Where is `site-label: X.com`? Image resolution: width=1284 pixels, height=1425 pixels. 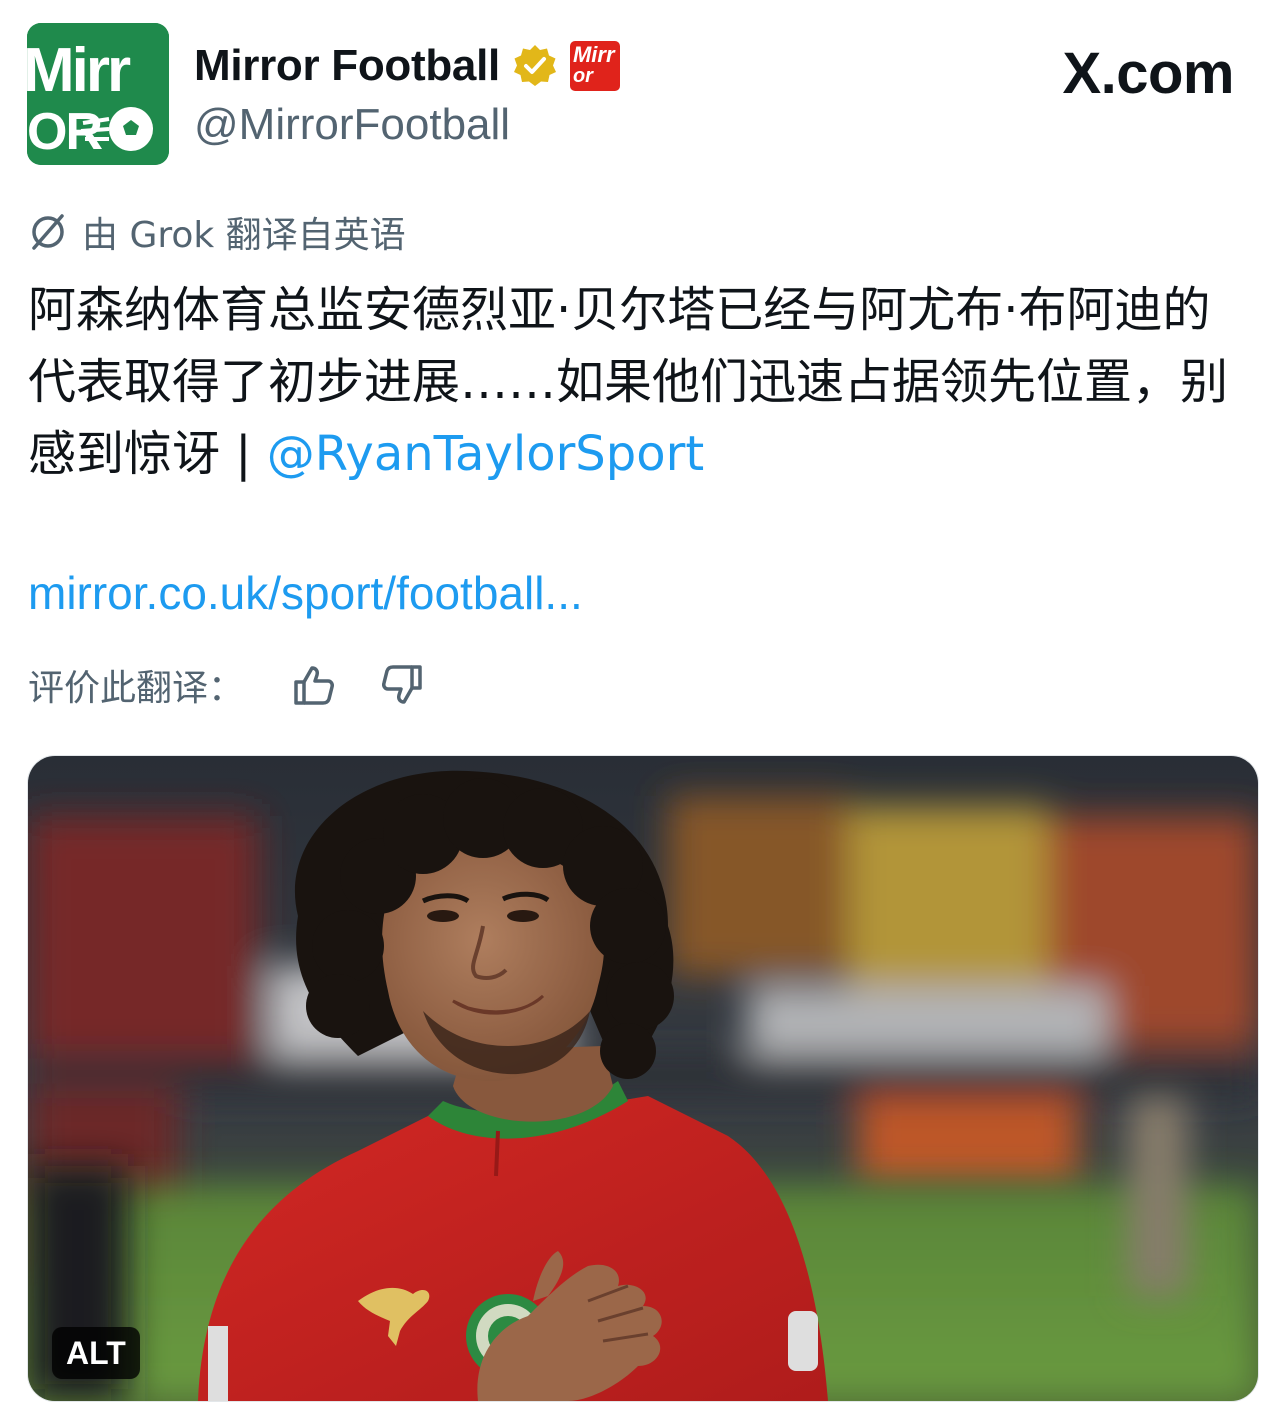 site-label: X.com is located at coordinates (1148, 73).